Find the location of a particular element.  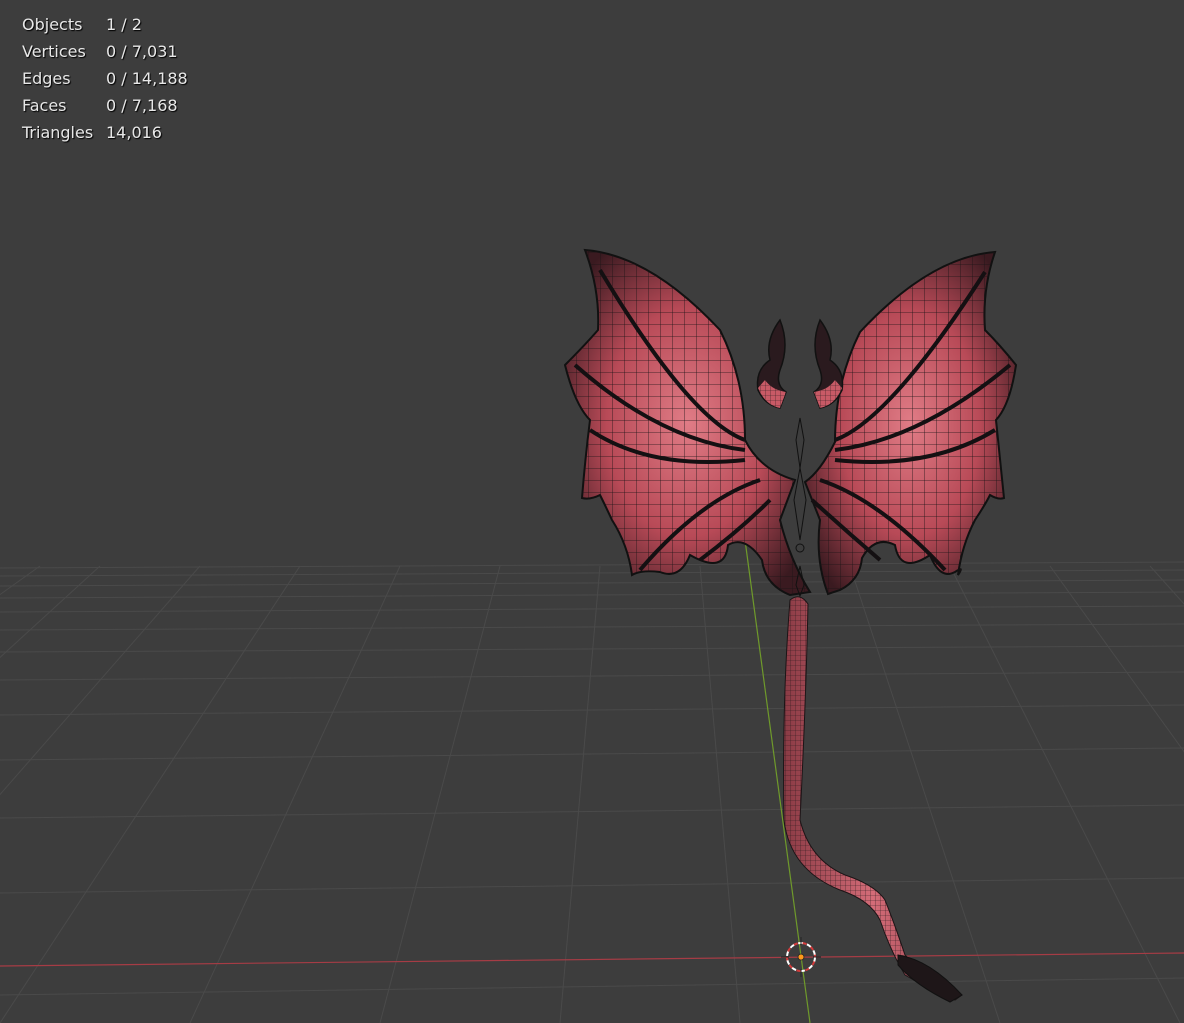

stat-row-faces: Faces 0 / 7,168 is located at coordinates (105, 108).